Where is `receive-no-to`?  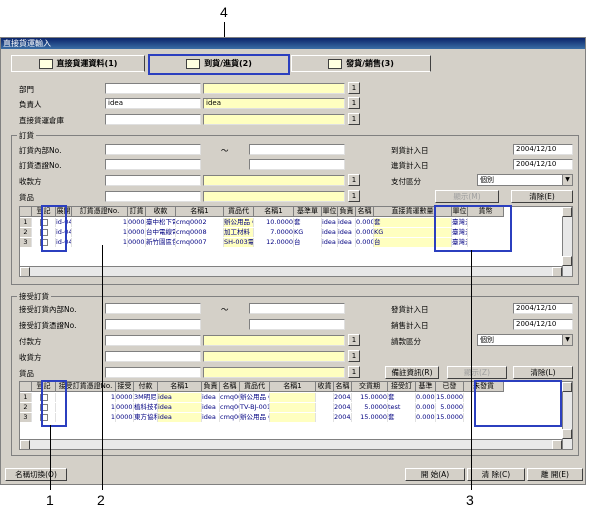 receive-no-to is located at coordinates (297, 308).